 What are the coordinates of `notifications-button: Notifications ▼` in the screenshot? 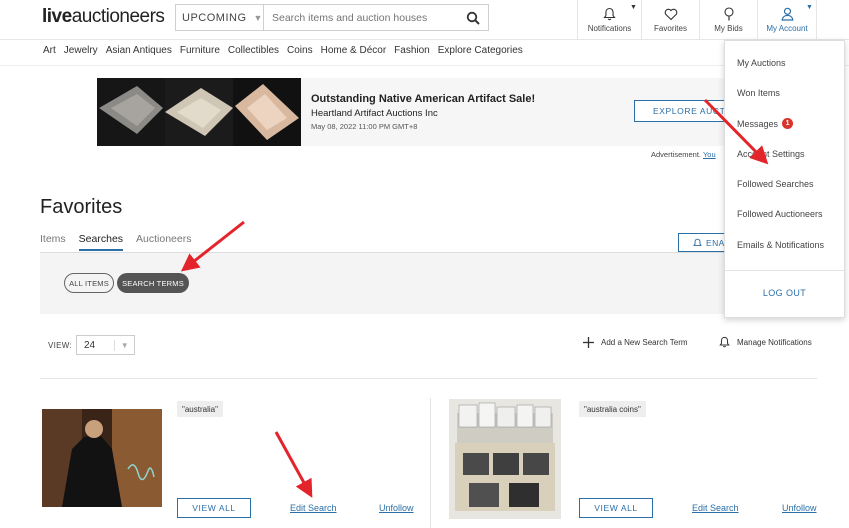 It's located at (609, 20).